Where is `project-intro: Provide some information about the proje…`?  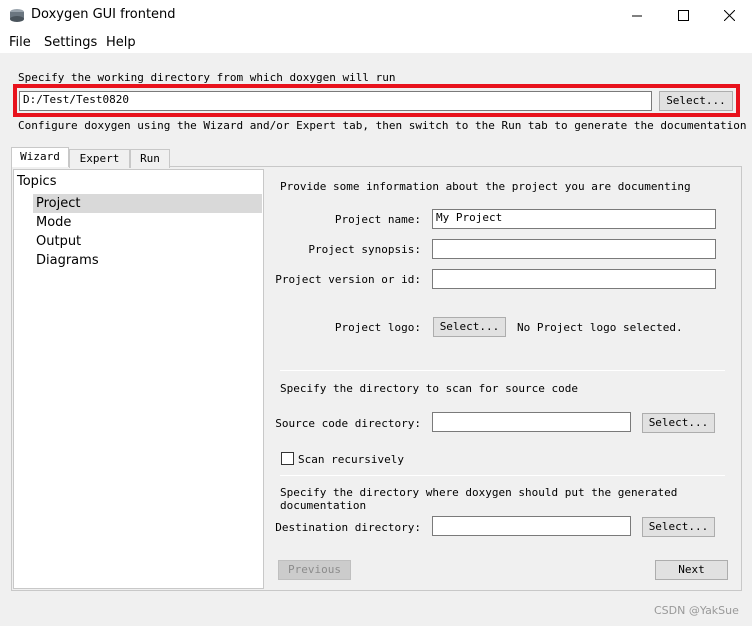
project-intro: Provide some information about the proje… is located at coordinates (485, 186).